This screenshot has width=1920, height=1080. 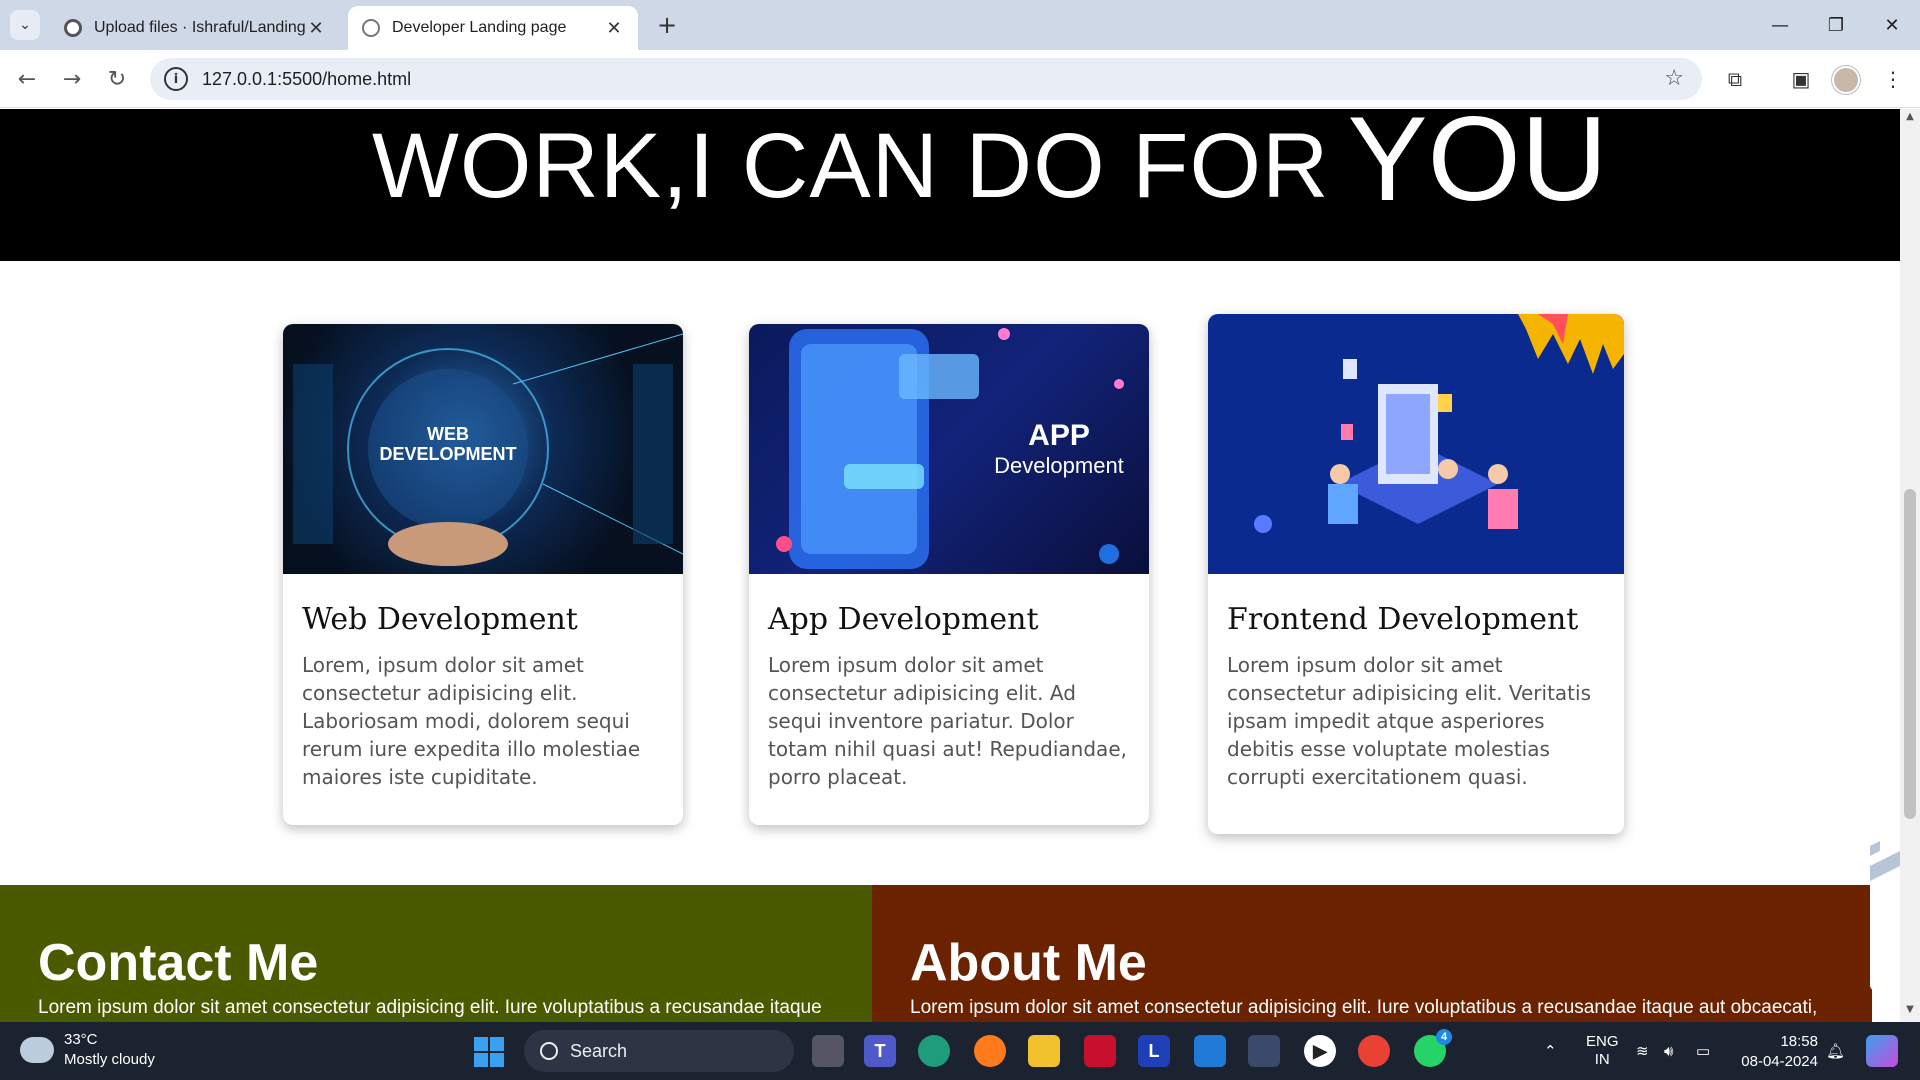 What do you see at coordinates (990, 1051) in the screenshot?
I see `firefox-icon` at bounding box center [990, 1051].